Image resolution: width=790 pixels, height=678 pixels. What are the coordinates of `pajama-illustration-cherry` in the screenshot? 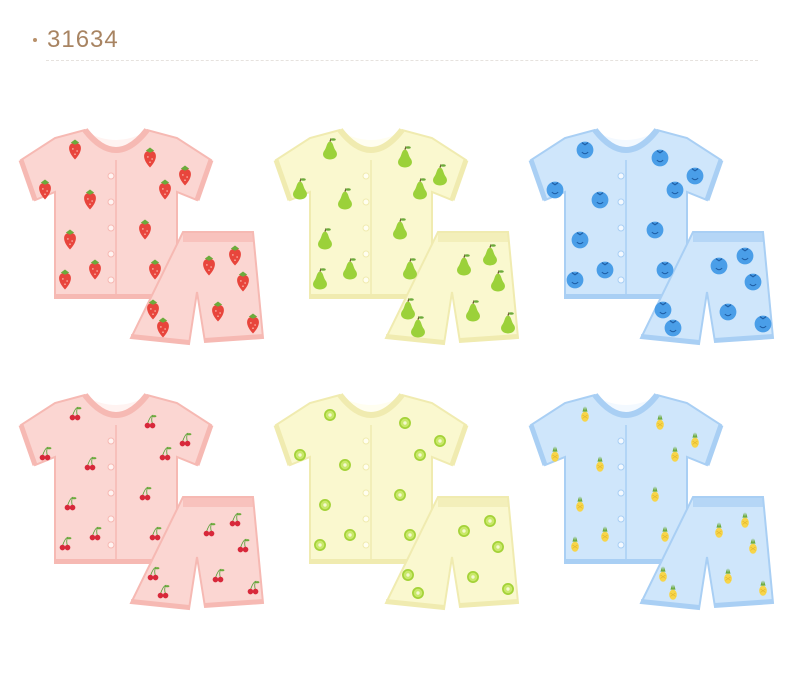 It's located at (141, 502).